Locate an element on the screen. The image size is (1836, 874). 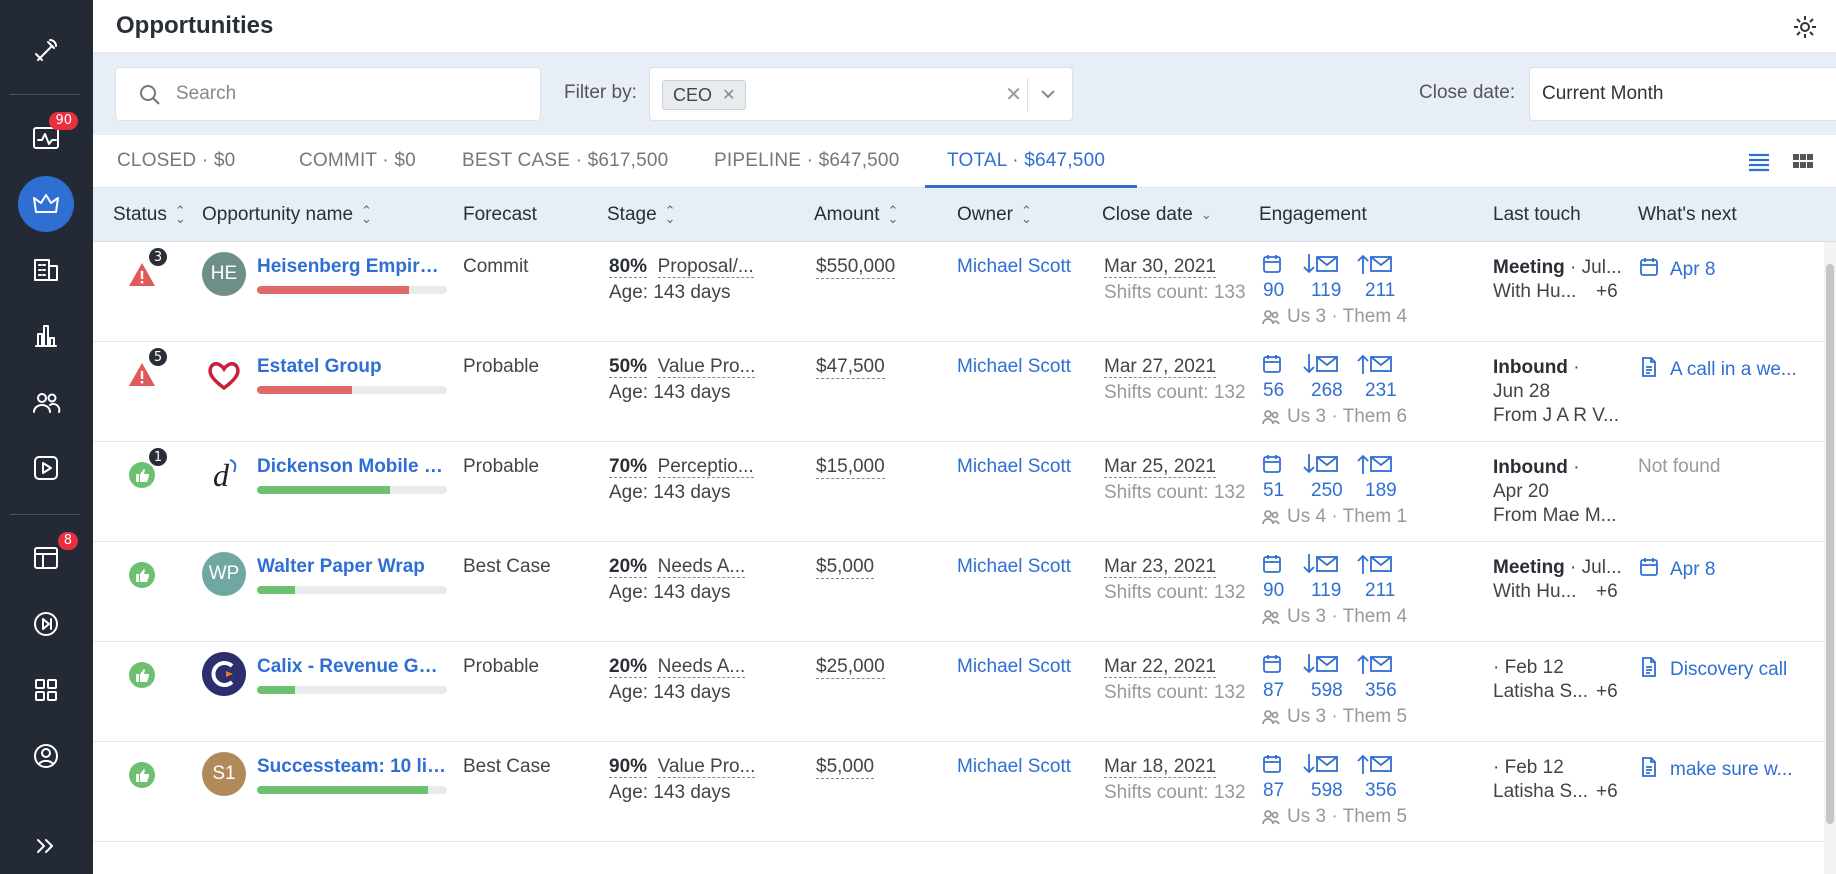
outbound-count: 231 is located at coordinates (1381, 391).